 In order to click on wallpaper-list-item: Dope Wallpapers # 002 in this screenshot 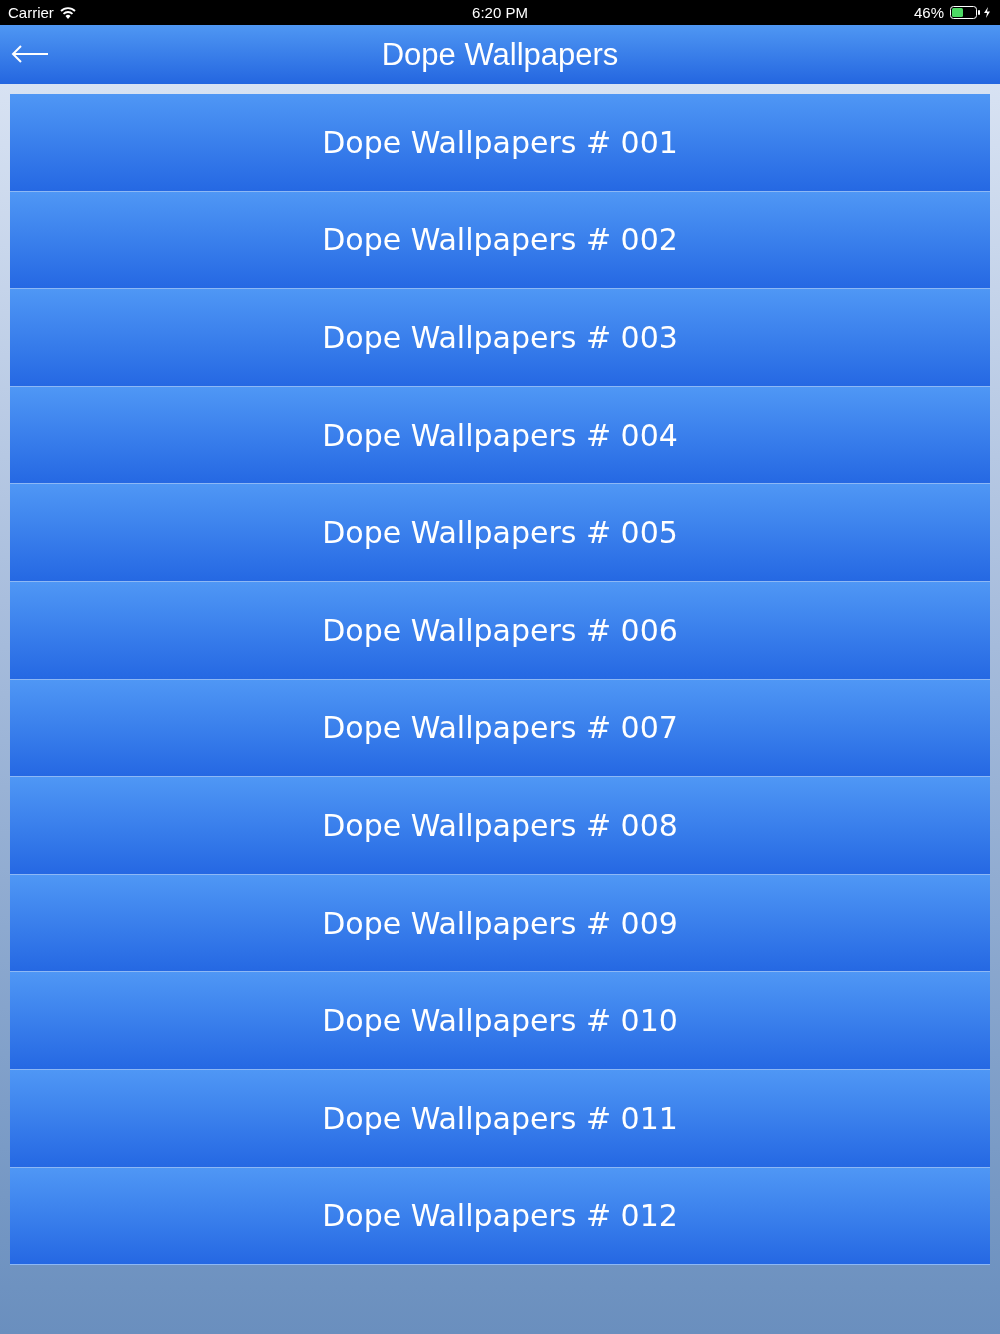, I will do `click(500, 240)`.